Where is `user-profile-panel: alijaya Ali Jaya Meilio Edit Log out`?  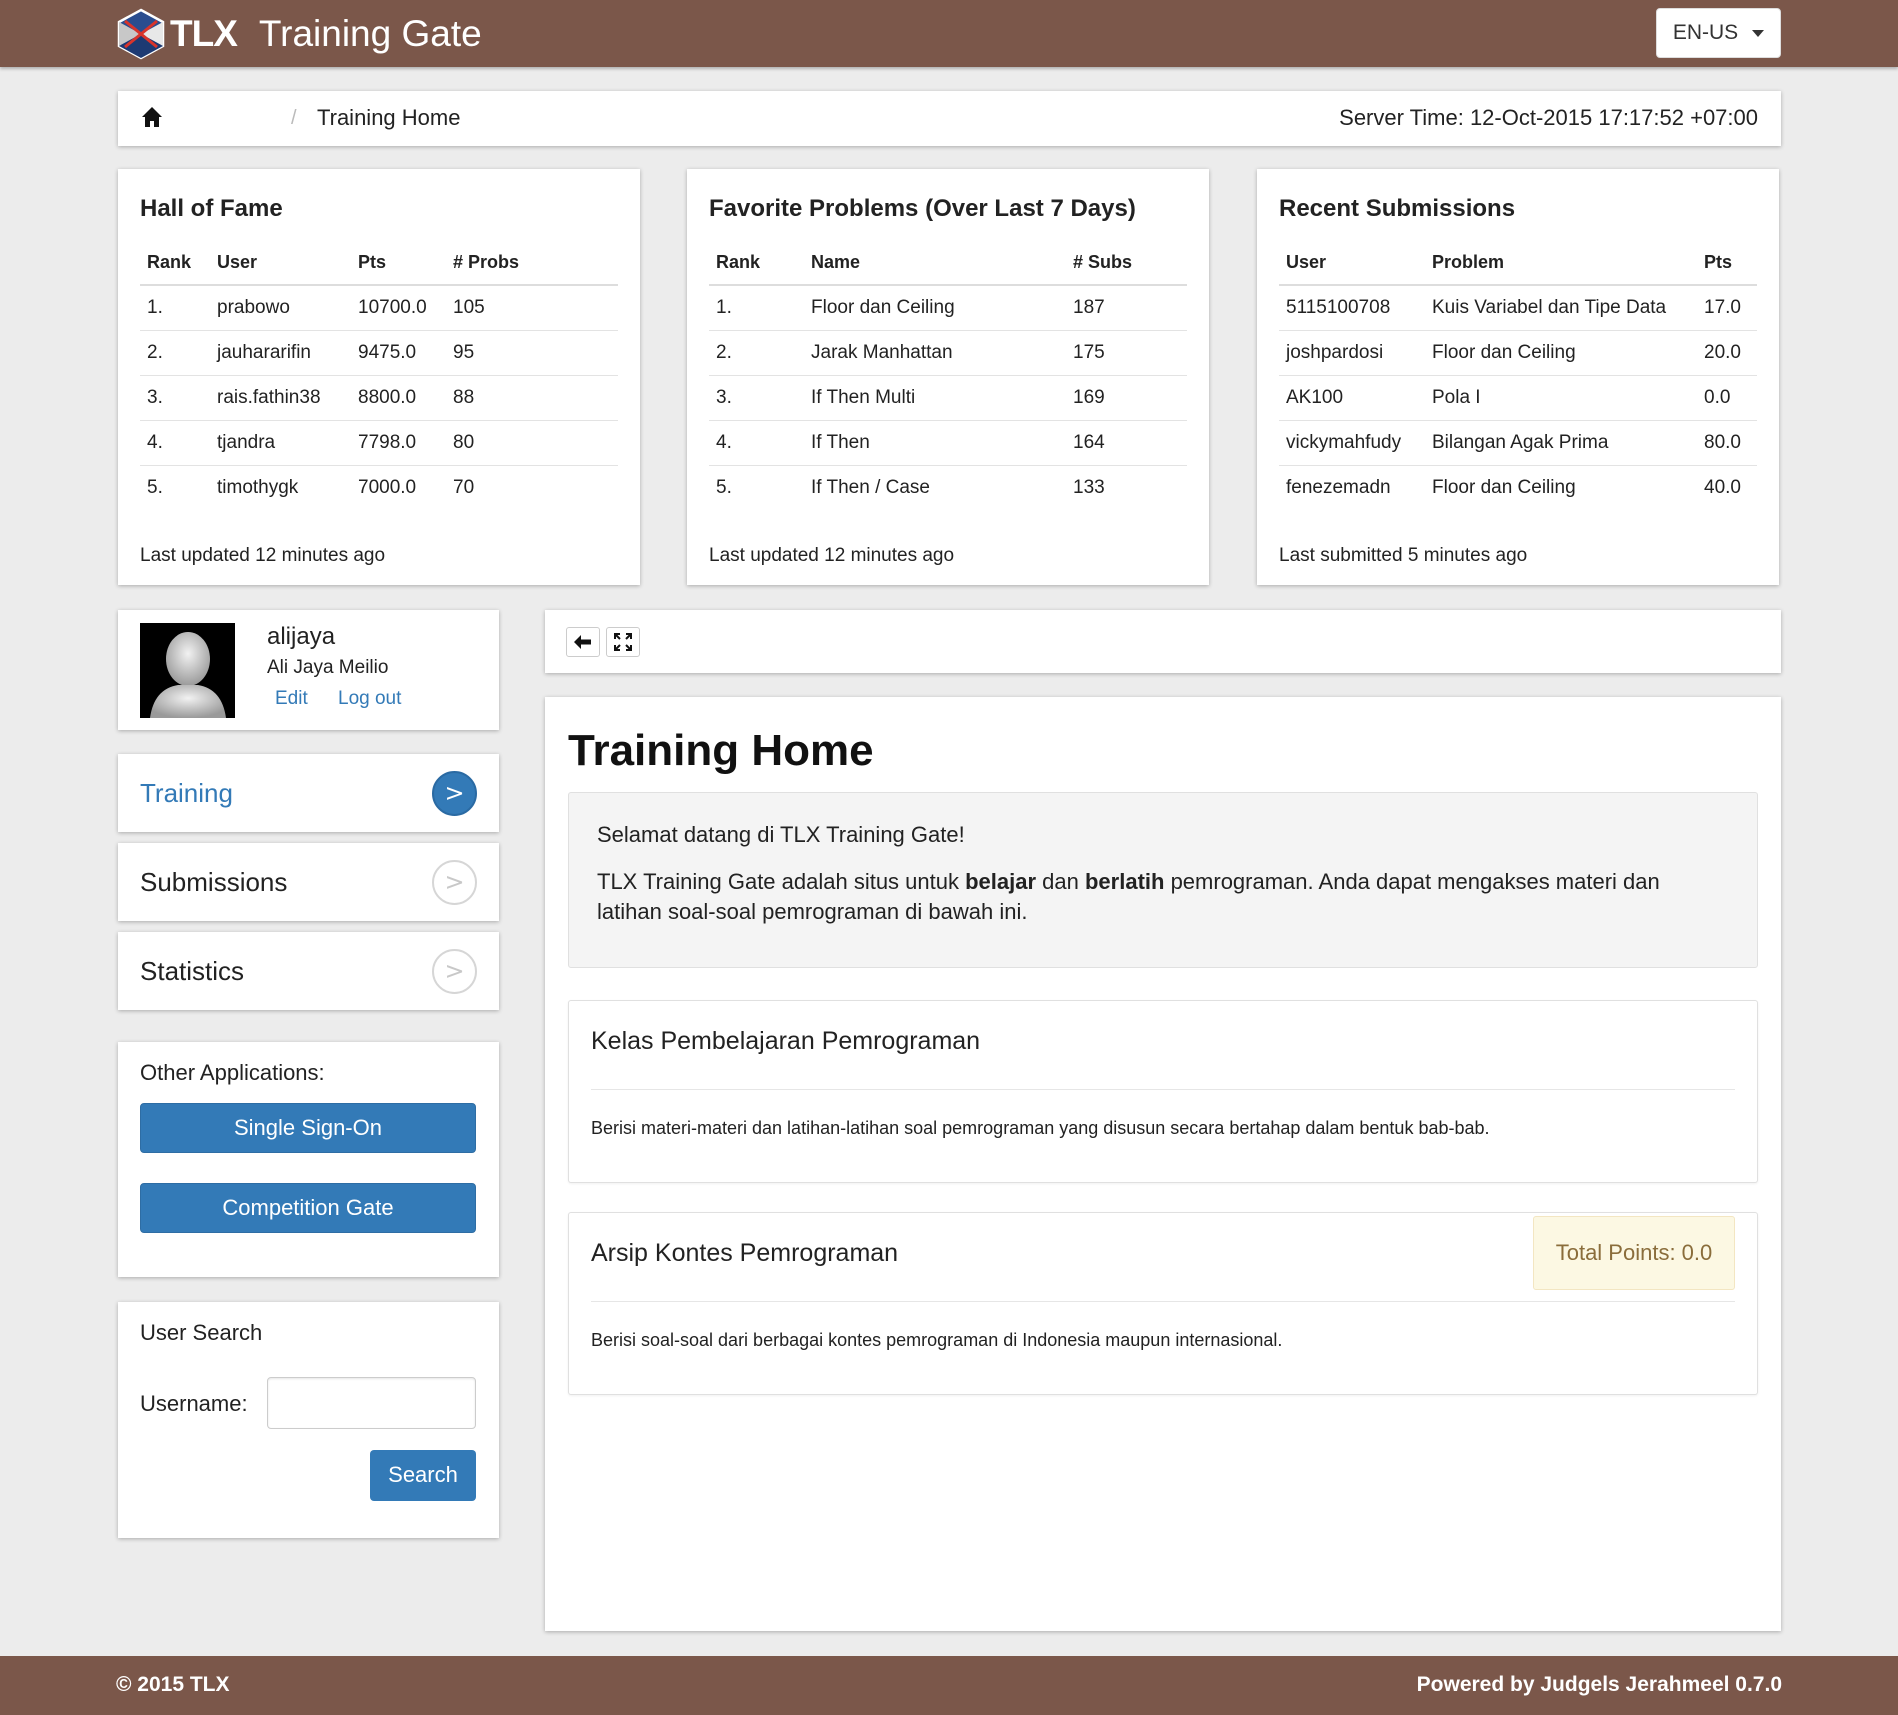 user-profile-panel: alijaya Ali Jaya Meilio Edit Log out is located at coordinates (308, 670).